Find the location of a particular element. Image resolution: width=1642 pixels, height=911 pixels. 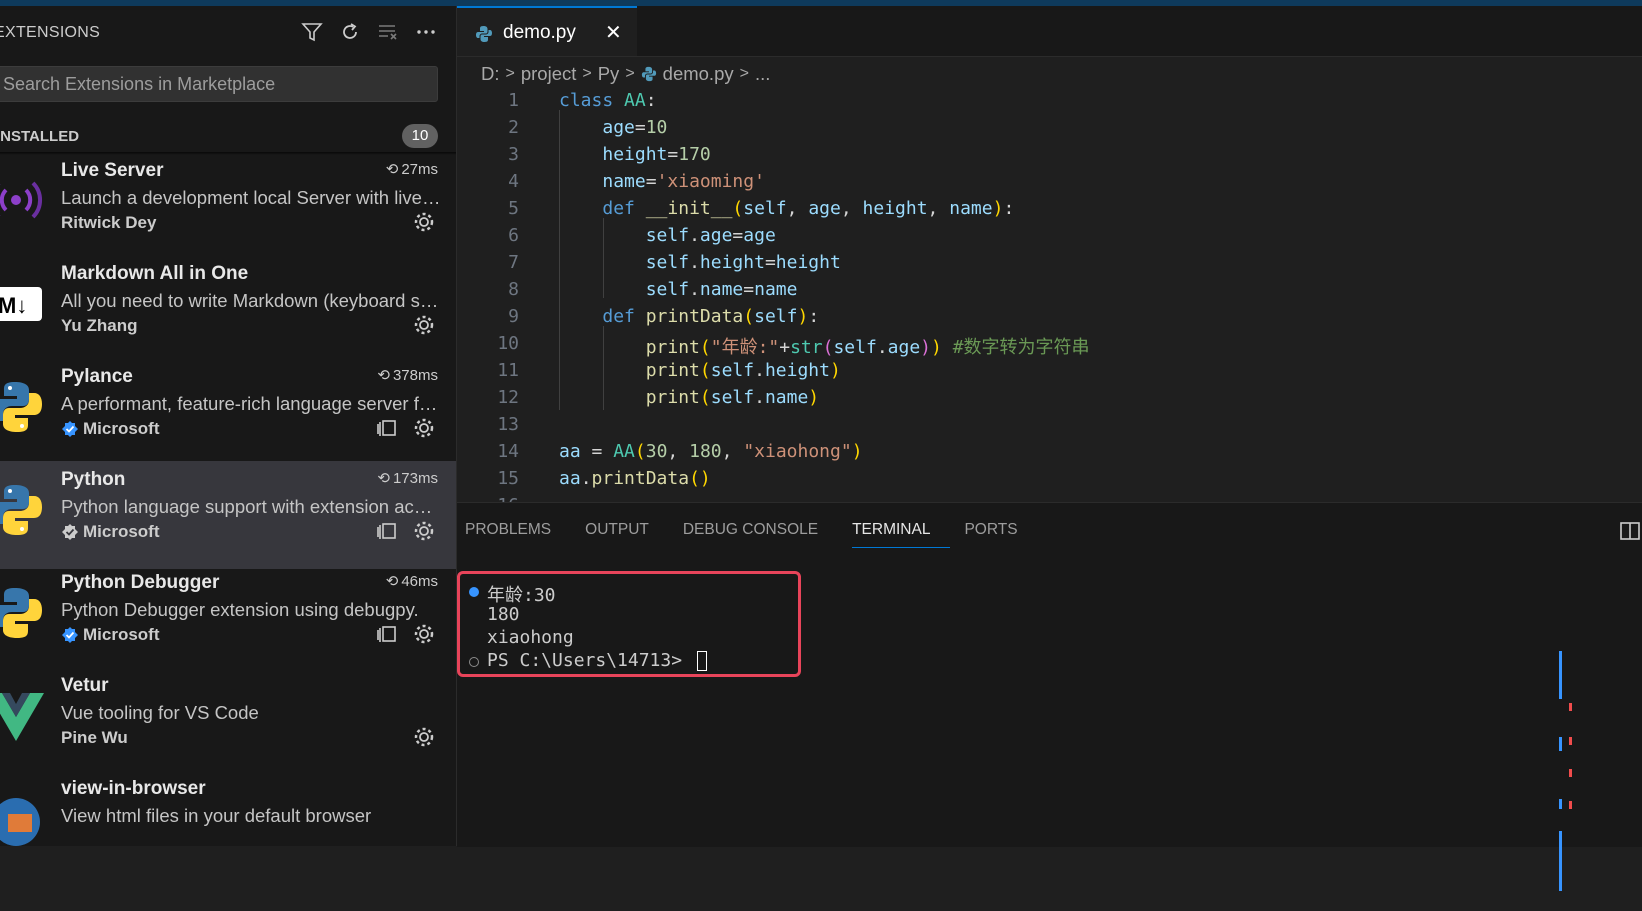

code-line: 1 class AA: is located at coordinates (582, 100).